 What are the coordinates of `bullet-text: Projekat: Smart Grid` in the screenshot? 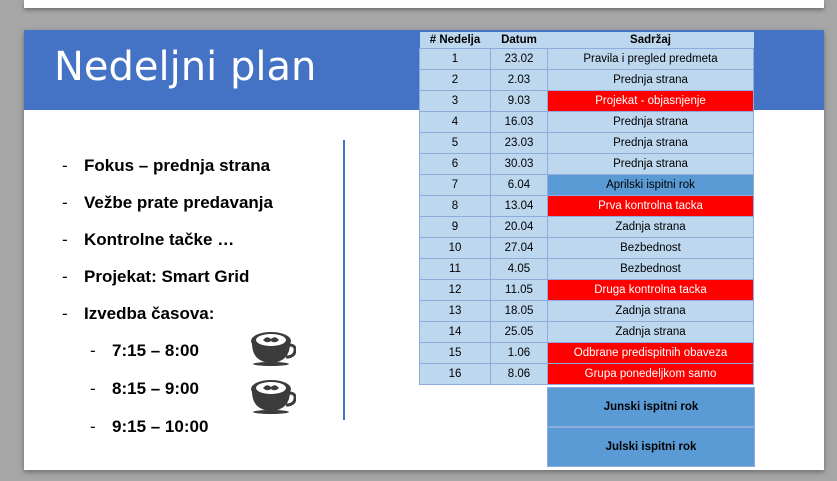 It's located at (167, 276).